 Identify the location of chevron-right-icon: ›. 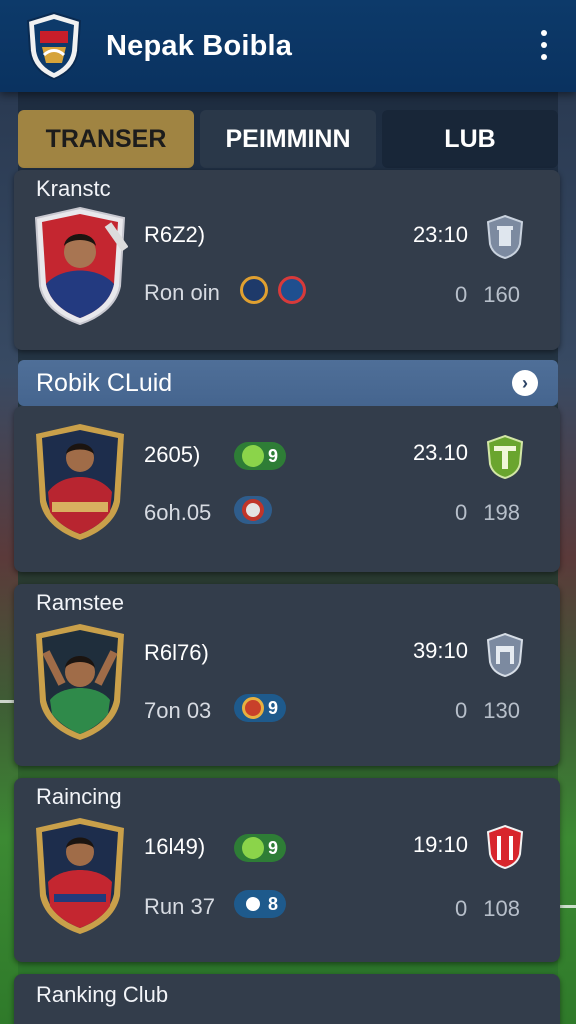
(525, 383).